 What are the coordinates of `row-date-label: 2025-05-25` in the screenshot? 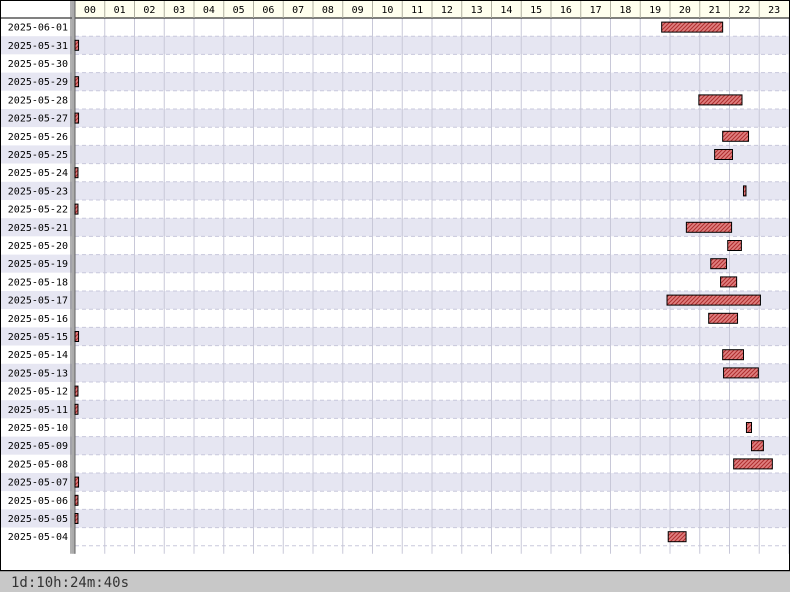 It's located at (38, 155).